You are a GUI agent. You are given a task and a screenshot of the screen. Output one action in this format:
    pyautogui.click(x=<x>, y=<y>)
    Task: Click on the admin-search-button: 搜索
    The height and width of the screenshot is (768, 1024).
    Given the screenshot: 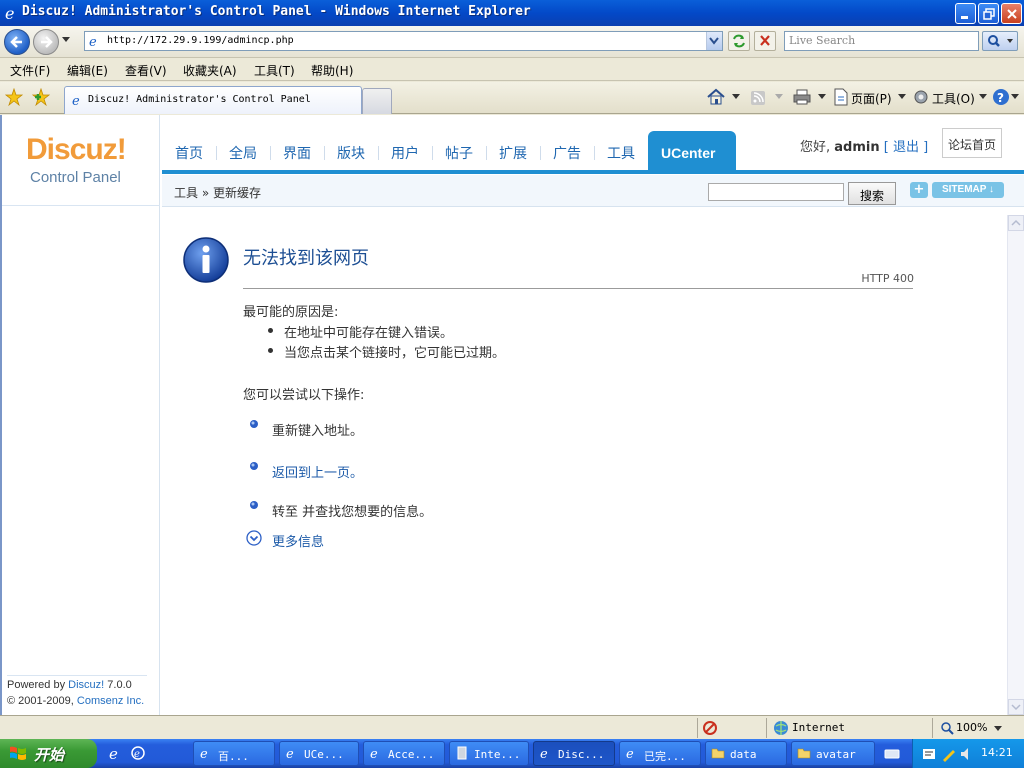 What is the action you would take?
    pyautogui.click(x=872, y=193)
    